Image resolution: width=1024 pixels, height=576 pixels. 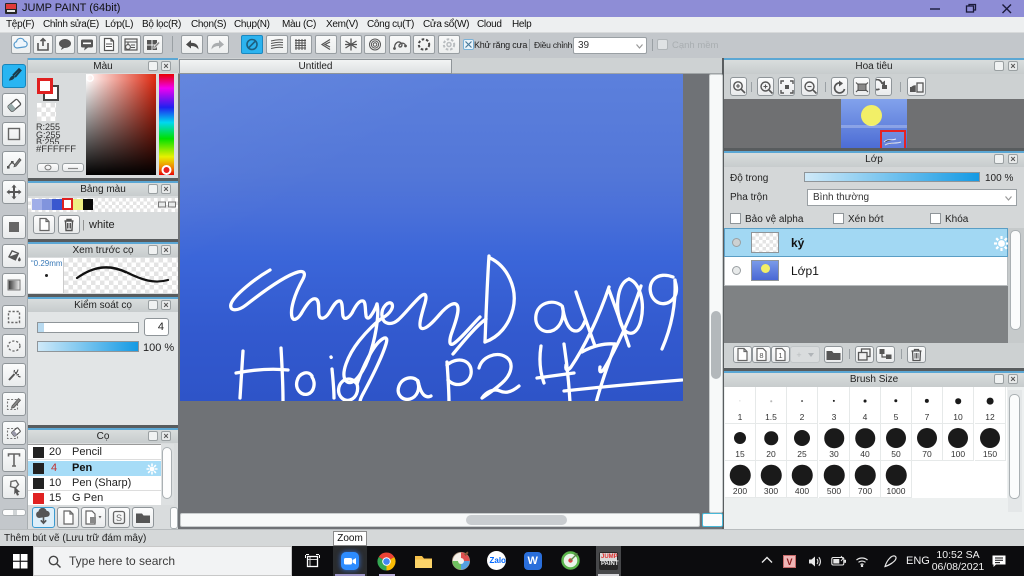 I want to click on svg-text: S, so click(x=119, y=518).